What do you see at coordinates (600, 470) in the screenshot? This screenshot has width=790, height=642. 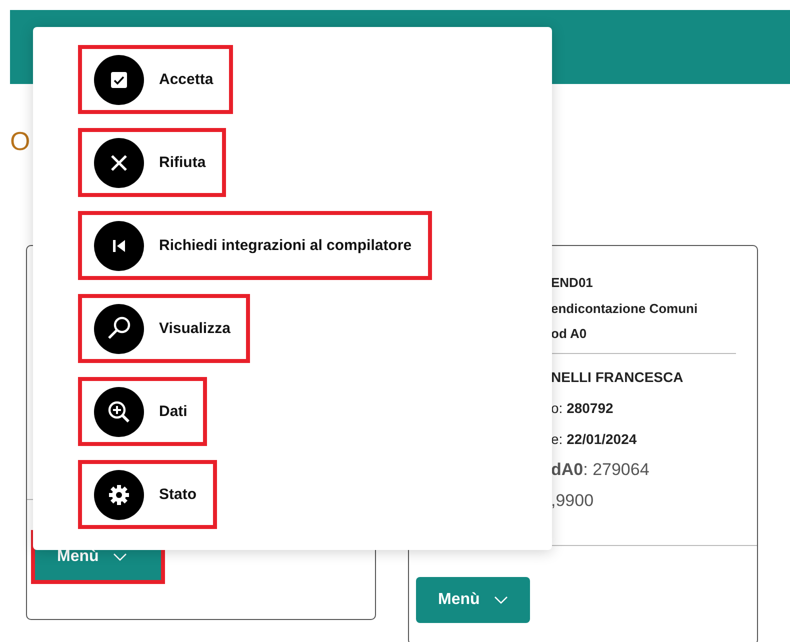 I see `card-text: dA0: 279064` at bounding box center [600, 470].